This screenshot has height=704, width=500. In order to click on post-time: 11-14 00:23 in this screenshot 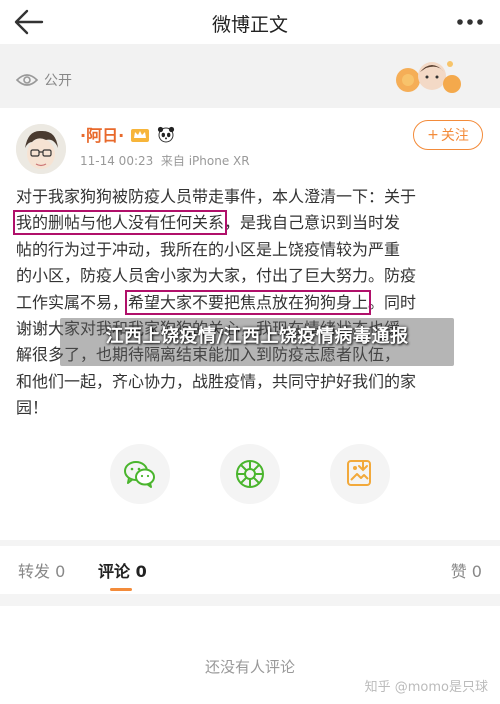, I will do `click(117, 161)`.